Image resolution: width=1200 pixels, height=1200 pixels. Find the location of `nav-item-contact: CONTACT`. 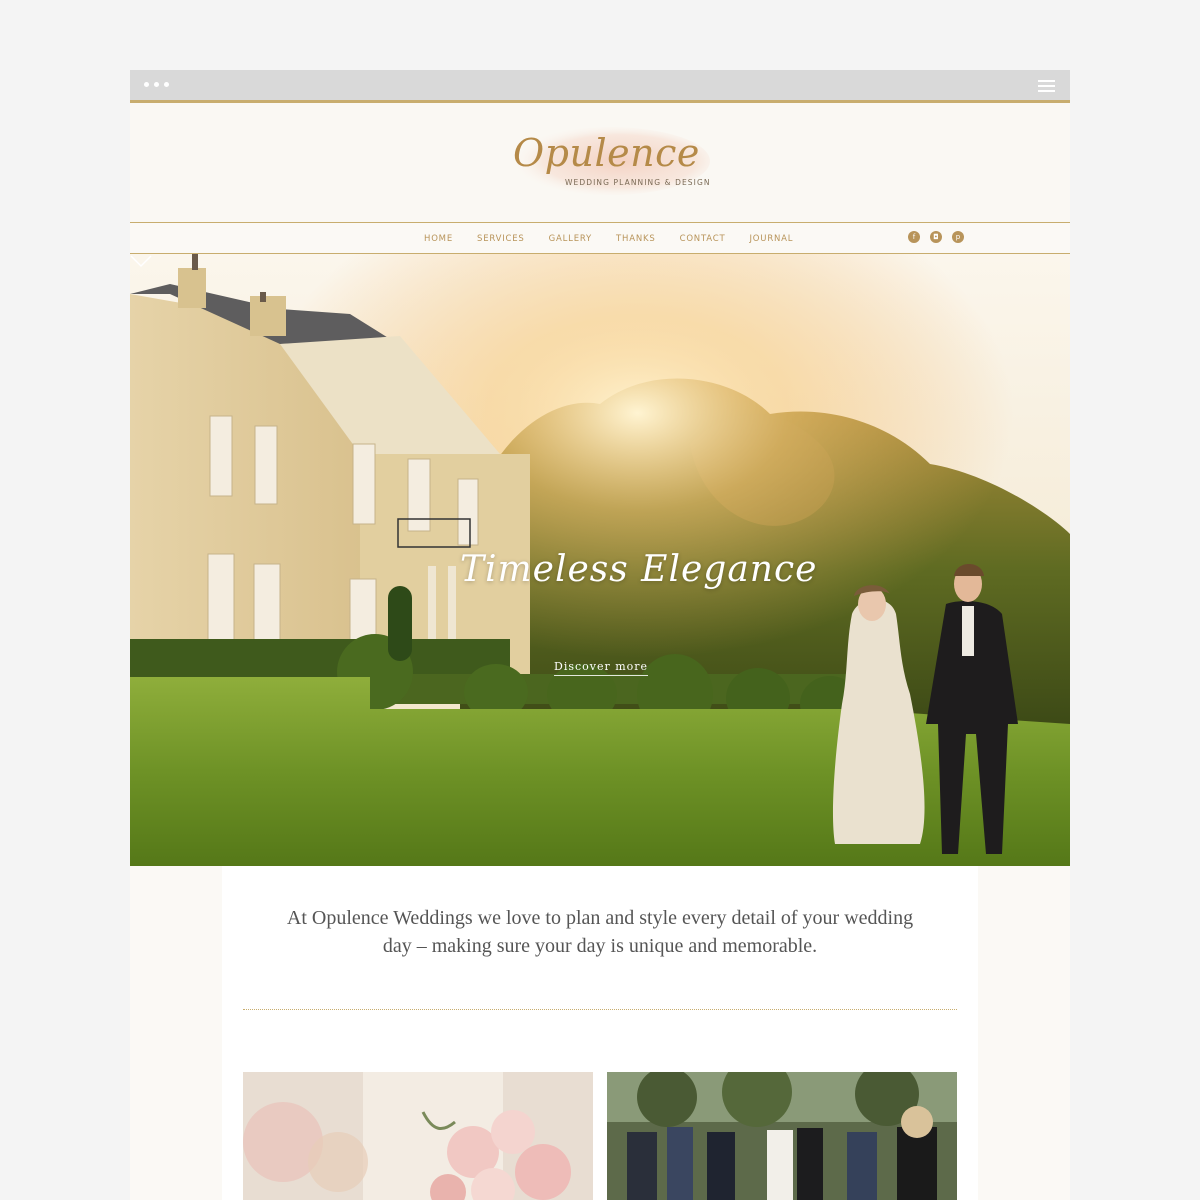

nav-item-contact: CONTACT is located at coordinates (703, 239).